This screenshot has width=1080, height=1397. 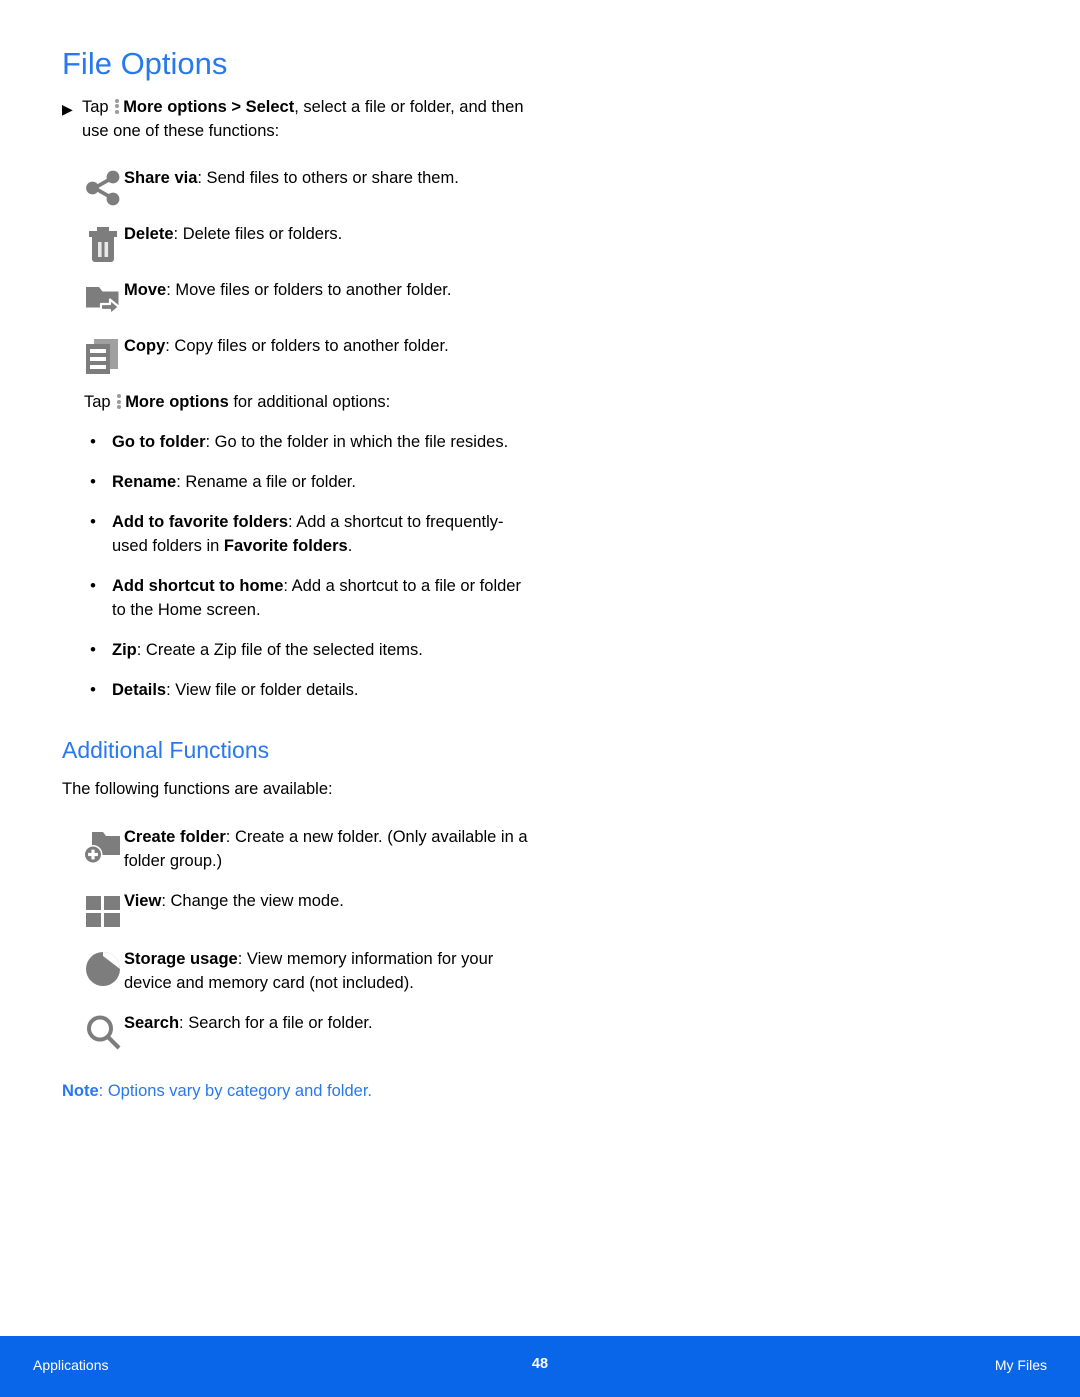 What do you see at coordinates (161, 178) in the screenshot?
I see `function-term-share: Share via` at bounding box center [161, 178].